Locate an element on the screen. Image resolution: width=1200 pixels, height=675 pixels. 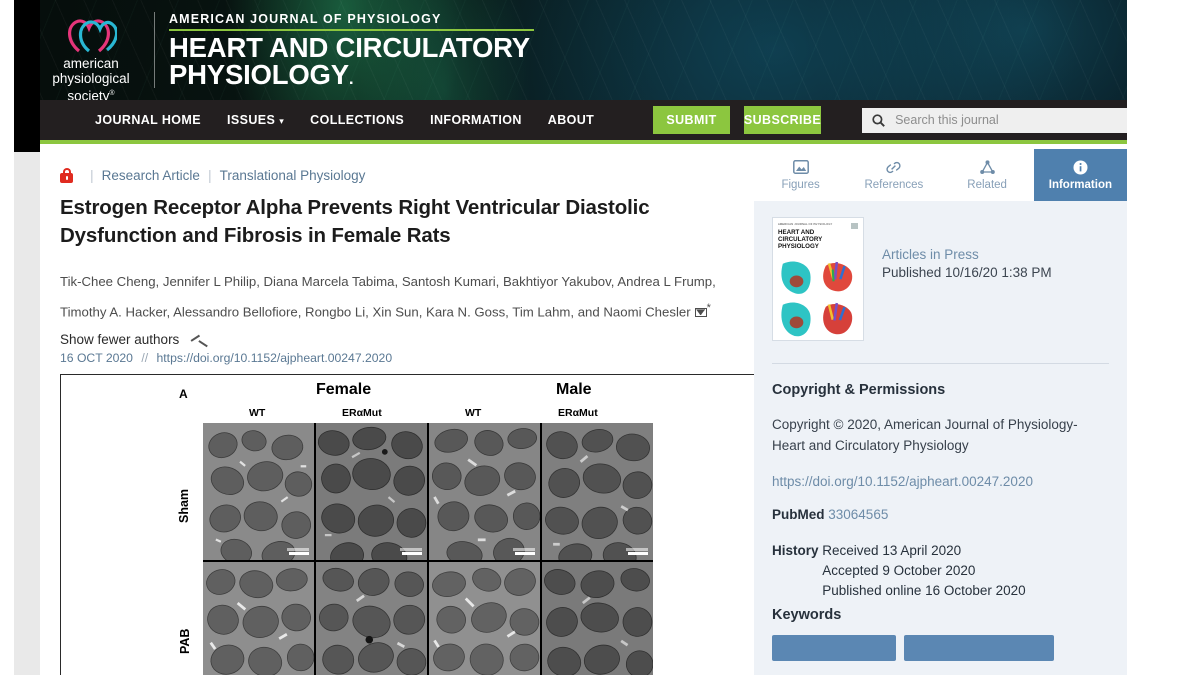
envelope-icon is located at coordinates (700, 313).